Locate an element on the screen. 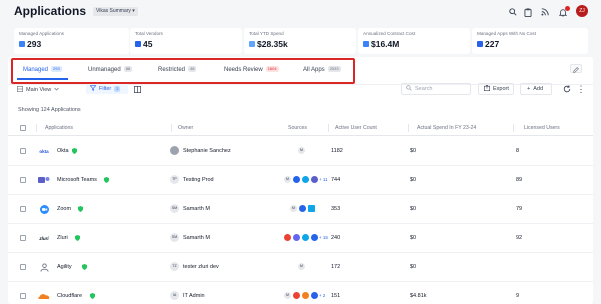  spend-icon is located at coordinates (252, 44).